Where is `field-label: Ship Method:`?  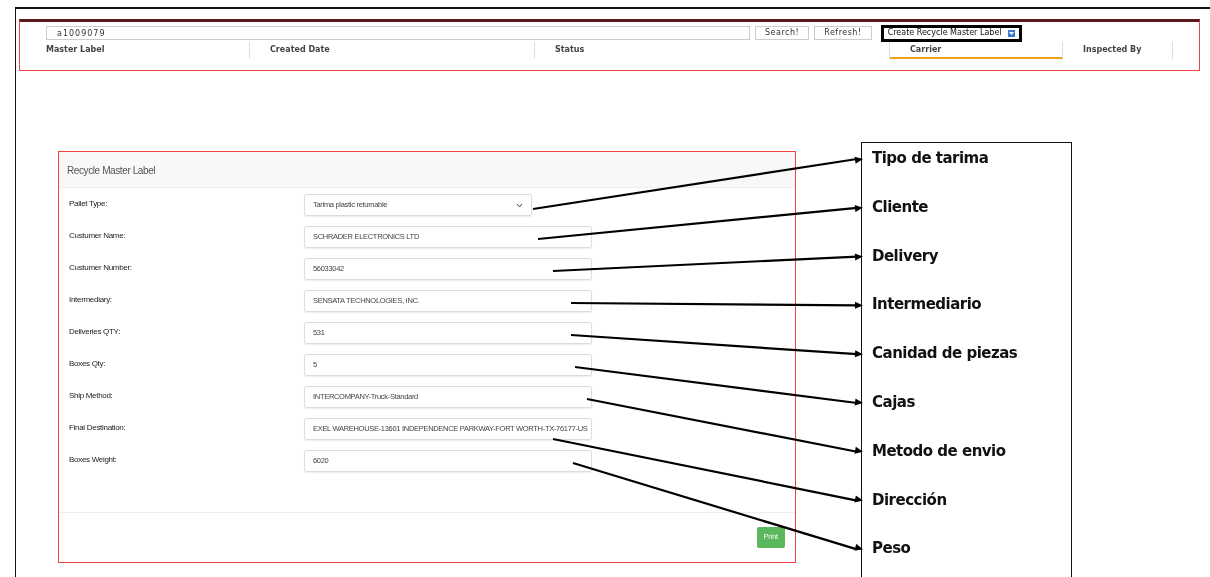
field-label: Ship Method: is located at coordinates (91, 396).